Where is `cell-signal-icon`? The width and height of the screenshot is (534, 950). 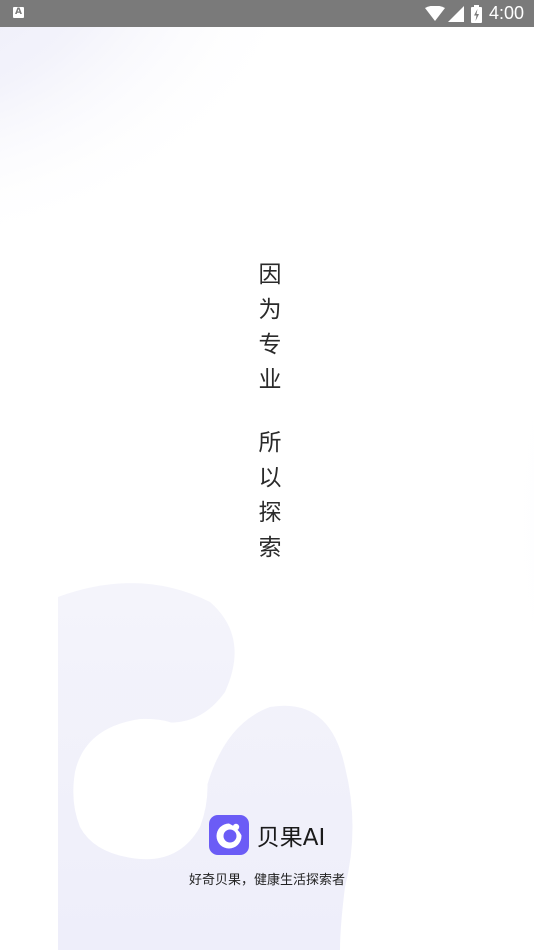
cell-signal-icon is located at coordinates (455, 13).